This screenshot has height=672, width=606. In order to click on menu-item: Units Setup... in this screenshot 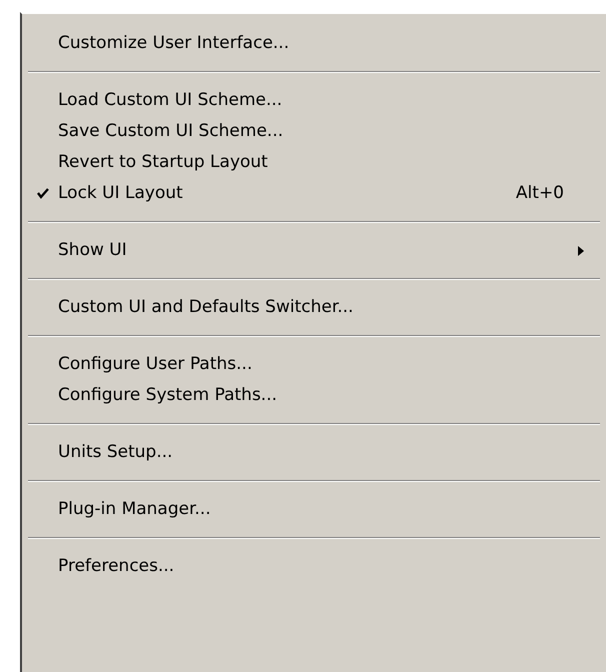, I will do `click(314, 452)`.